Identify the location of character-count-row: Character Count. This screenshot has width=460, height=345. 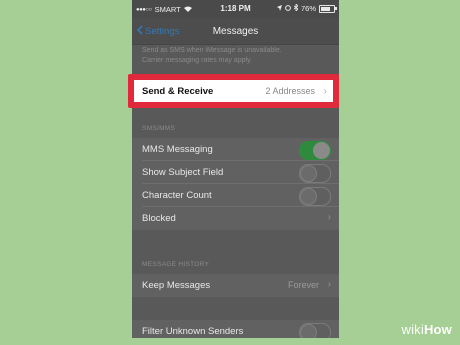
(235, 195).